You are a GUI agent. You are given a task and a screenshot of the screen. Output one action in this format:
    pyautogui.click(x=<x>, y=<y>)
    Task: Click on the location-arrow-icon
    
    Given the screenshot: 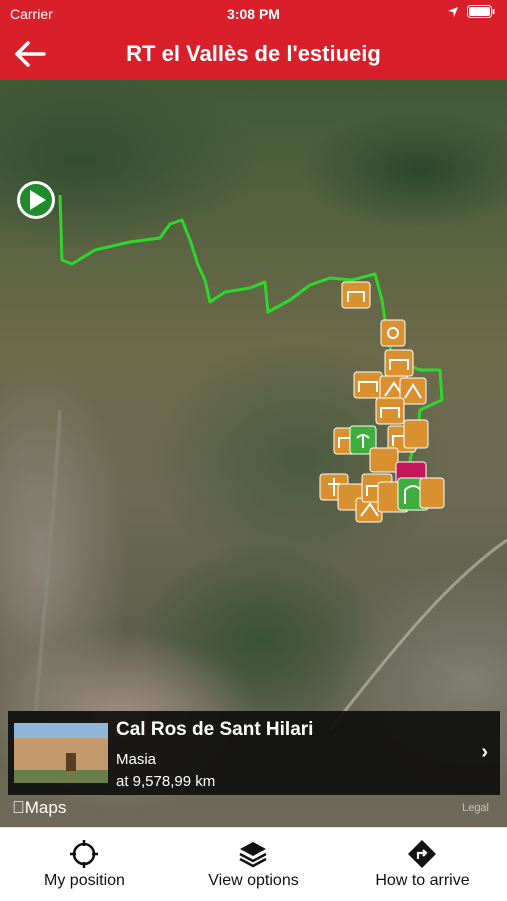 What is the action you would take?
    pyautogui.click(x=453, y=11)
    